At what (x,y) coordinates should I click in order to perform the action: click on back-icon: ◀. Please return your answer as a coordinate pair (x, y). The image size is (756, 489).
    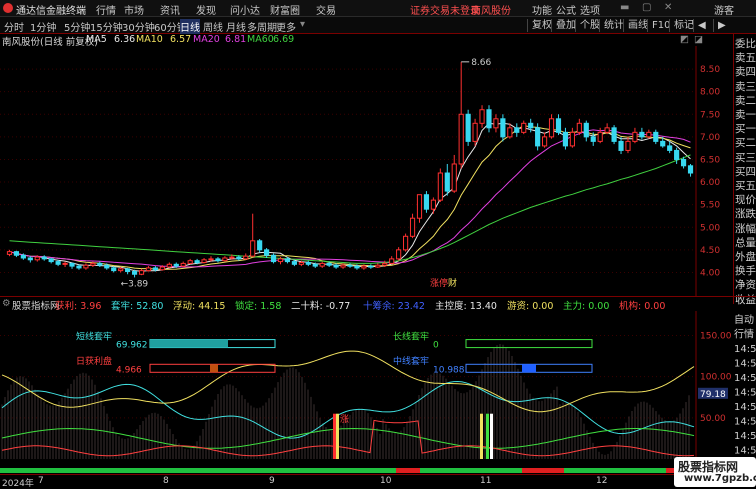
    Looking at the image, I should click on (701, 25).